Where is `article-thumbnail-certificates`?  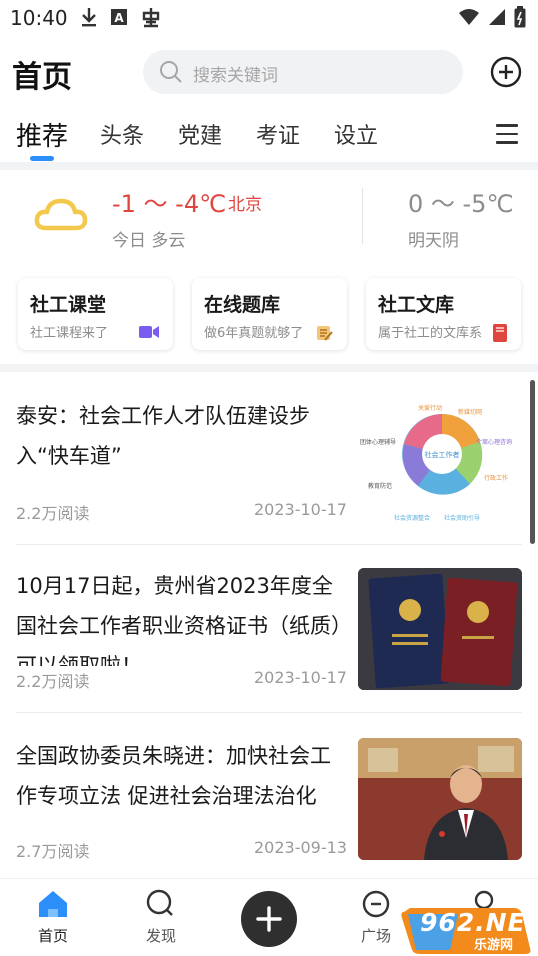 article-thumbnail-certificates is located at coordinates (440, 629).